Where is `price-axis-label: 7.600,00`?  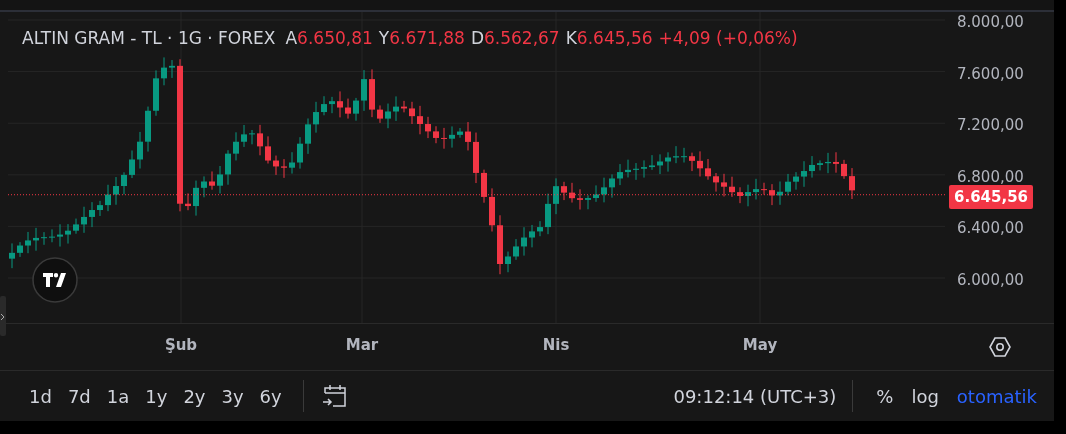
price-axis-label: 7.600,00 is located at coordinates (990, 73).